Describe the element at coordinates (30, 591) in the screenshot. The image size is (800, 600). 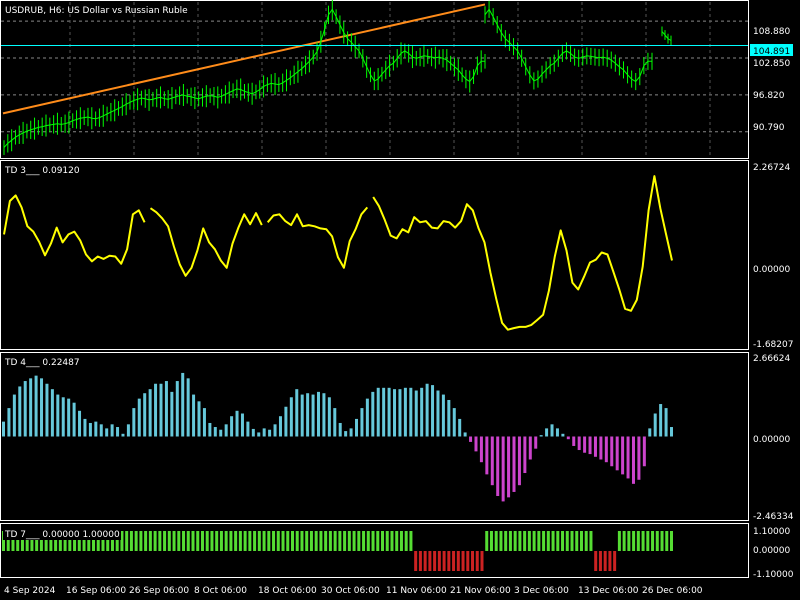
I see `x-tick-label: 4 Sep 2024` at that location.